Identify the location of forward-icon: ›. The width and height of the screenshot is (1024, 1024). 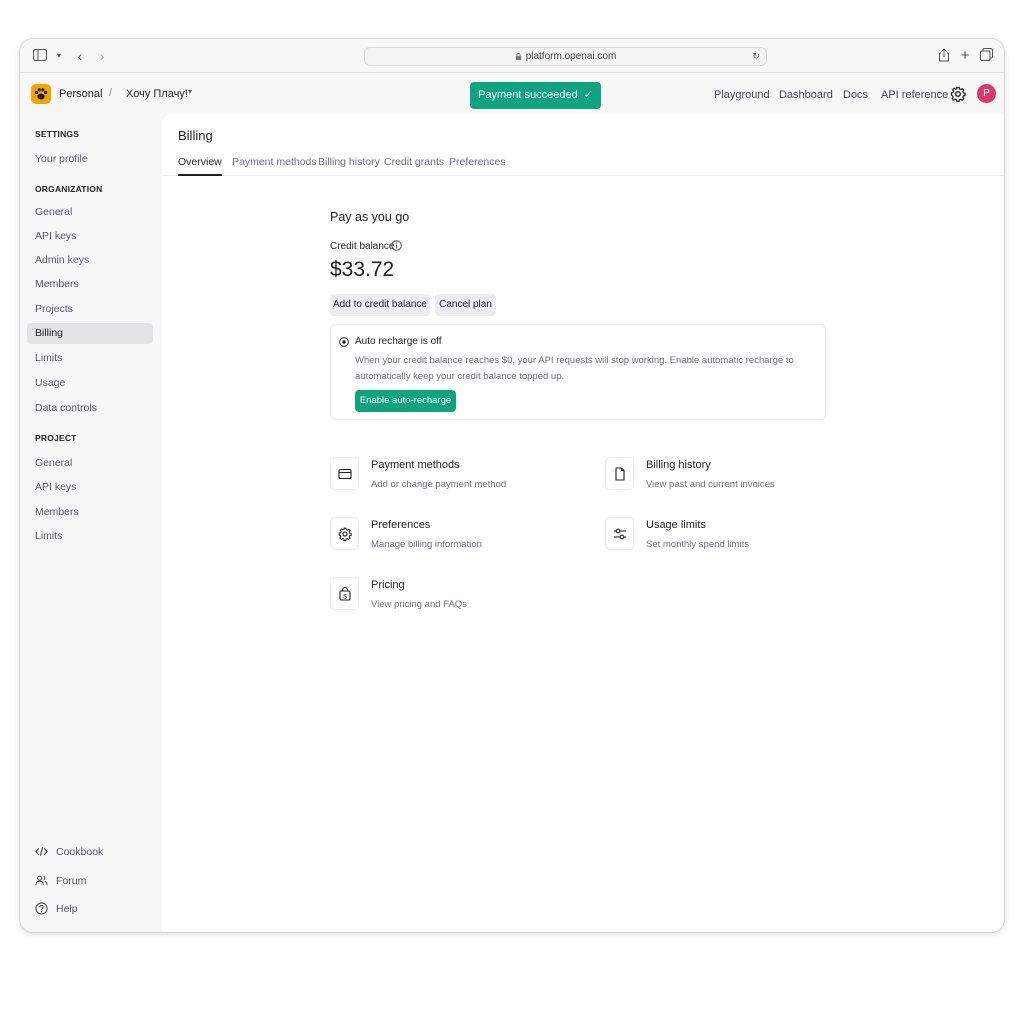
(102, 56).